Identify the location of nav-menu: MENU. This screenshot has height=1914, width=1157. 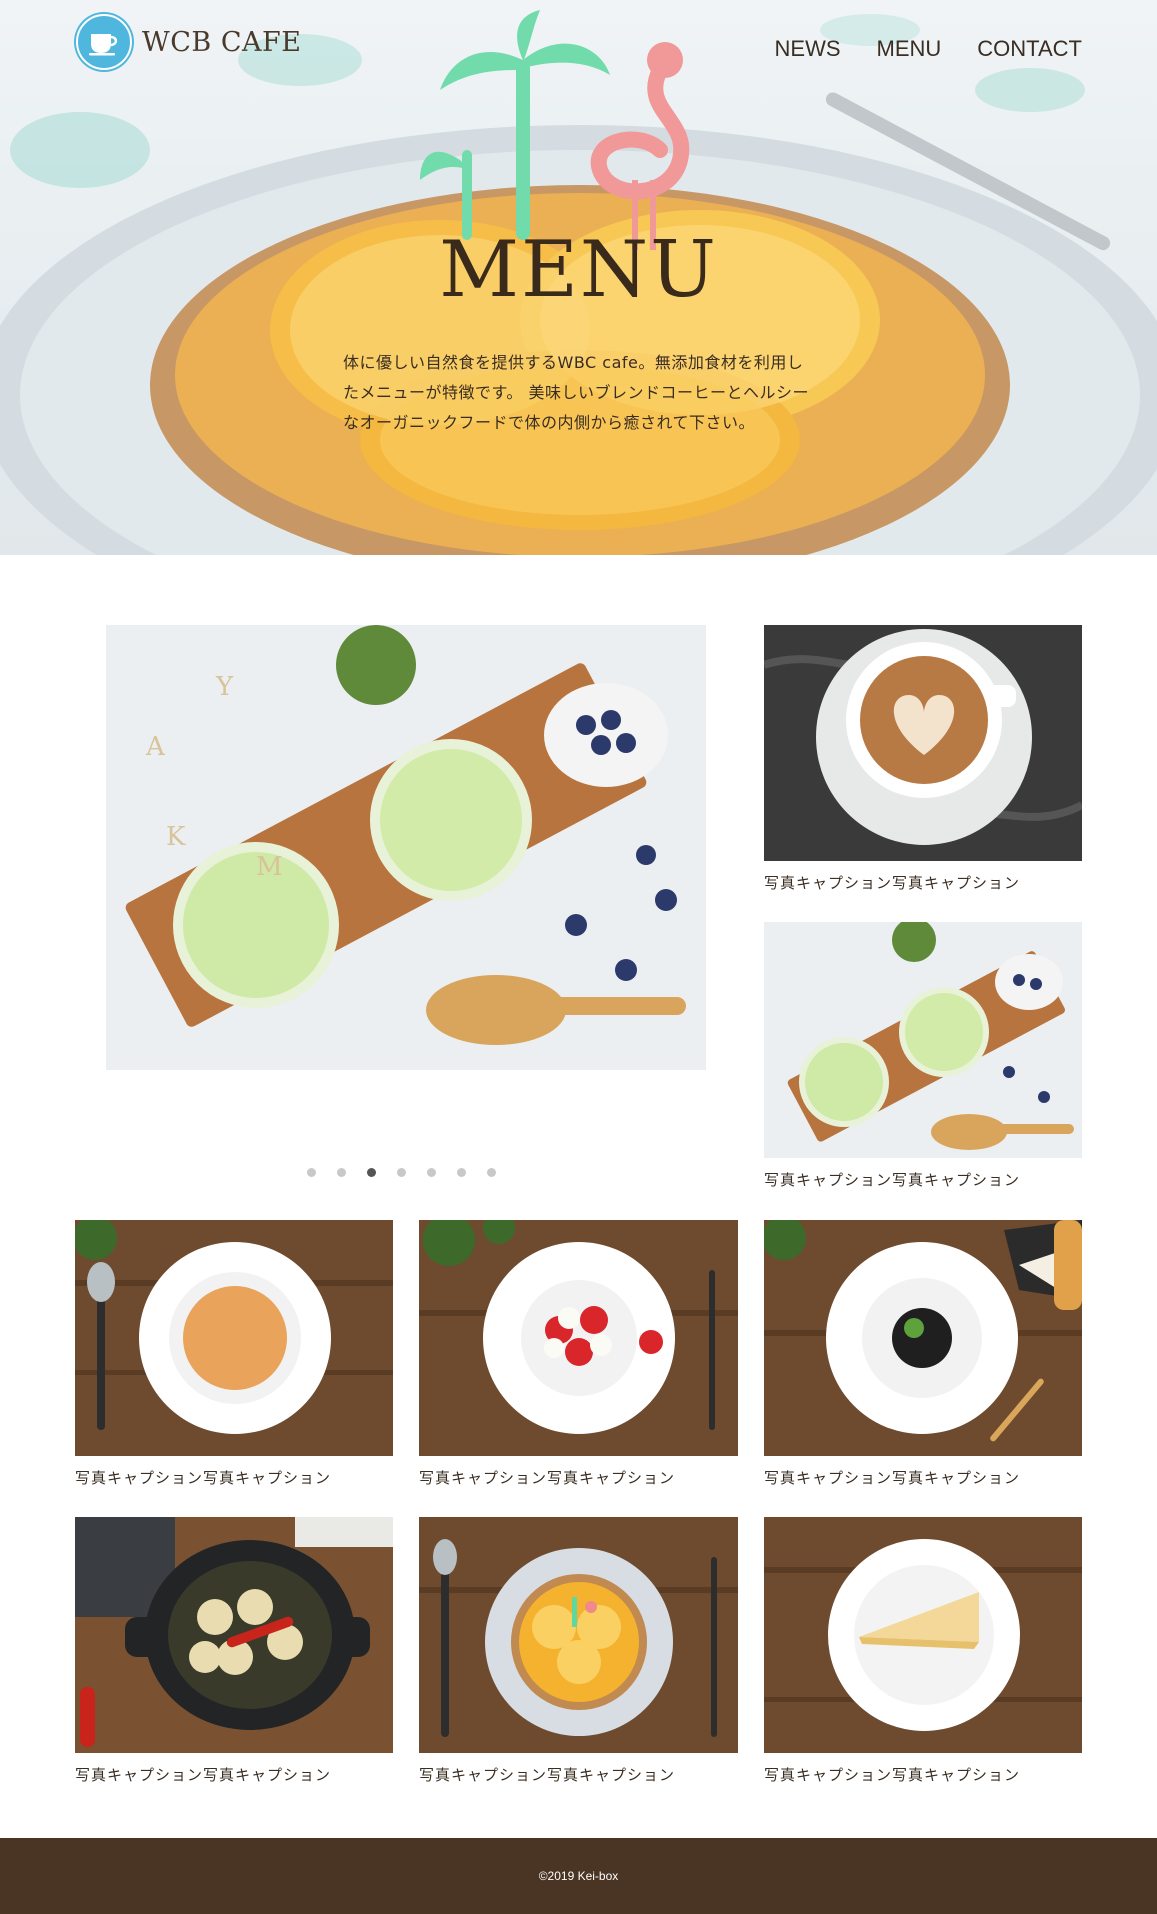
(909, 49).